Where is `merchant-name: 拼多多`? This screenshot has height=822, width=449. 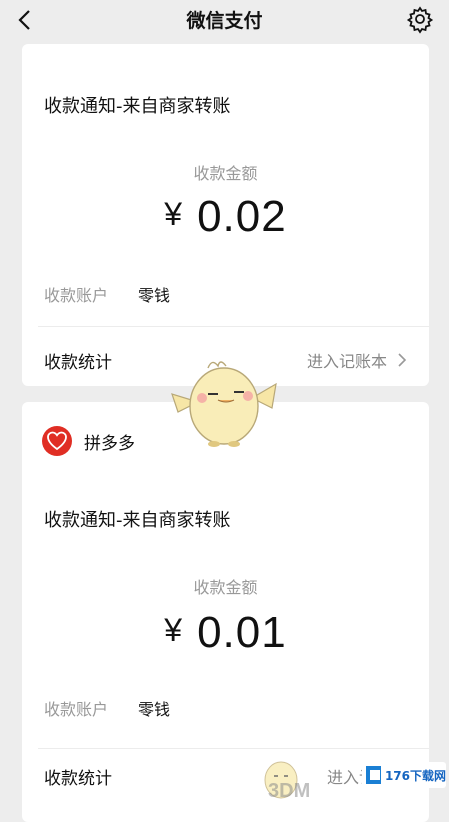 merchant-name: 拼多多 is located at coordinates (109, 443).